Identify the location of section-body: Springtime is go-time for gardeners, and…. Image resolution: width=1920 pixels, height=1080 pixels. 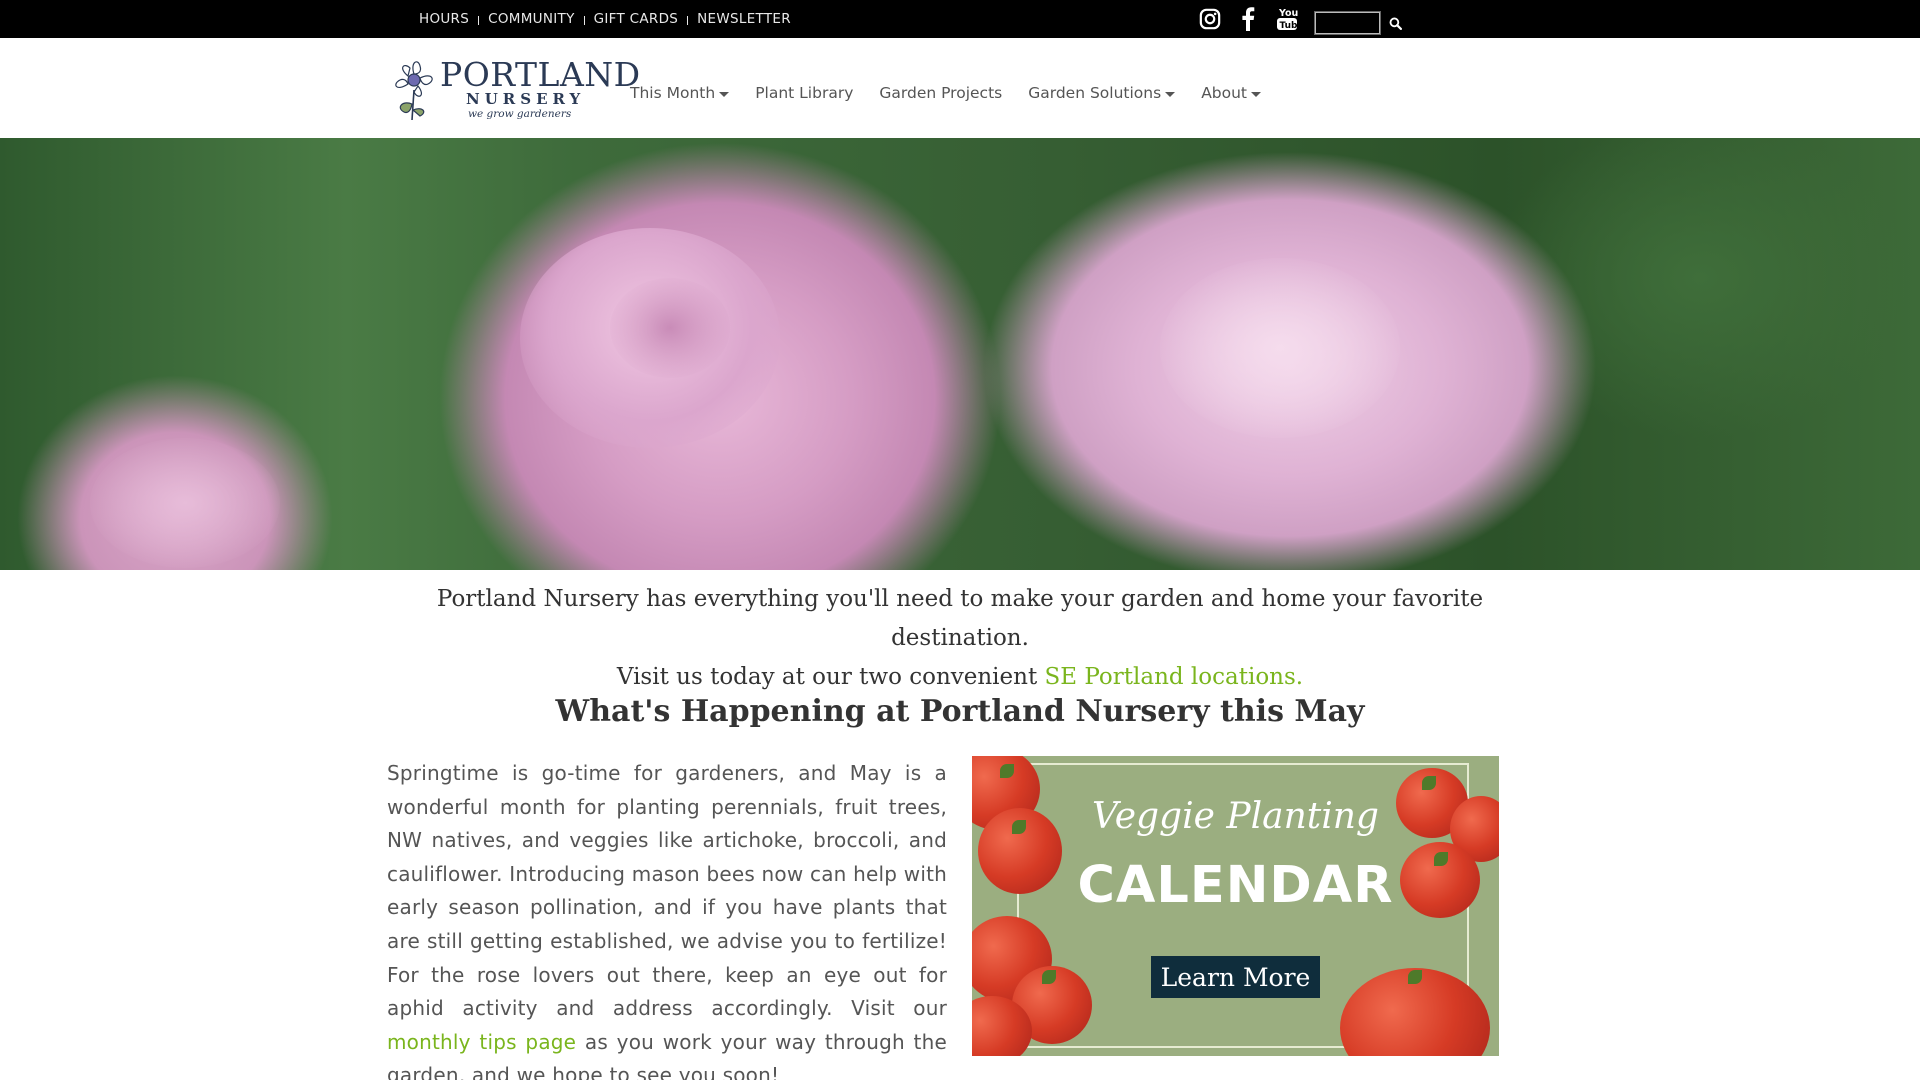
(667, 918).